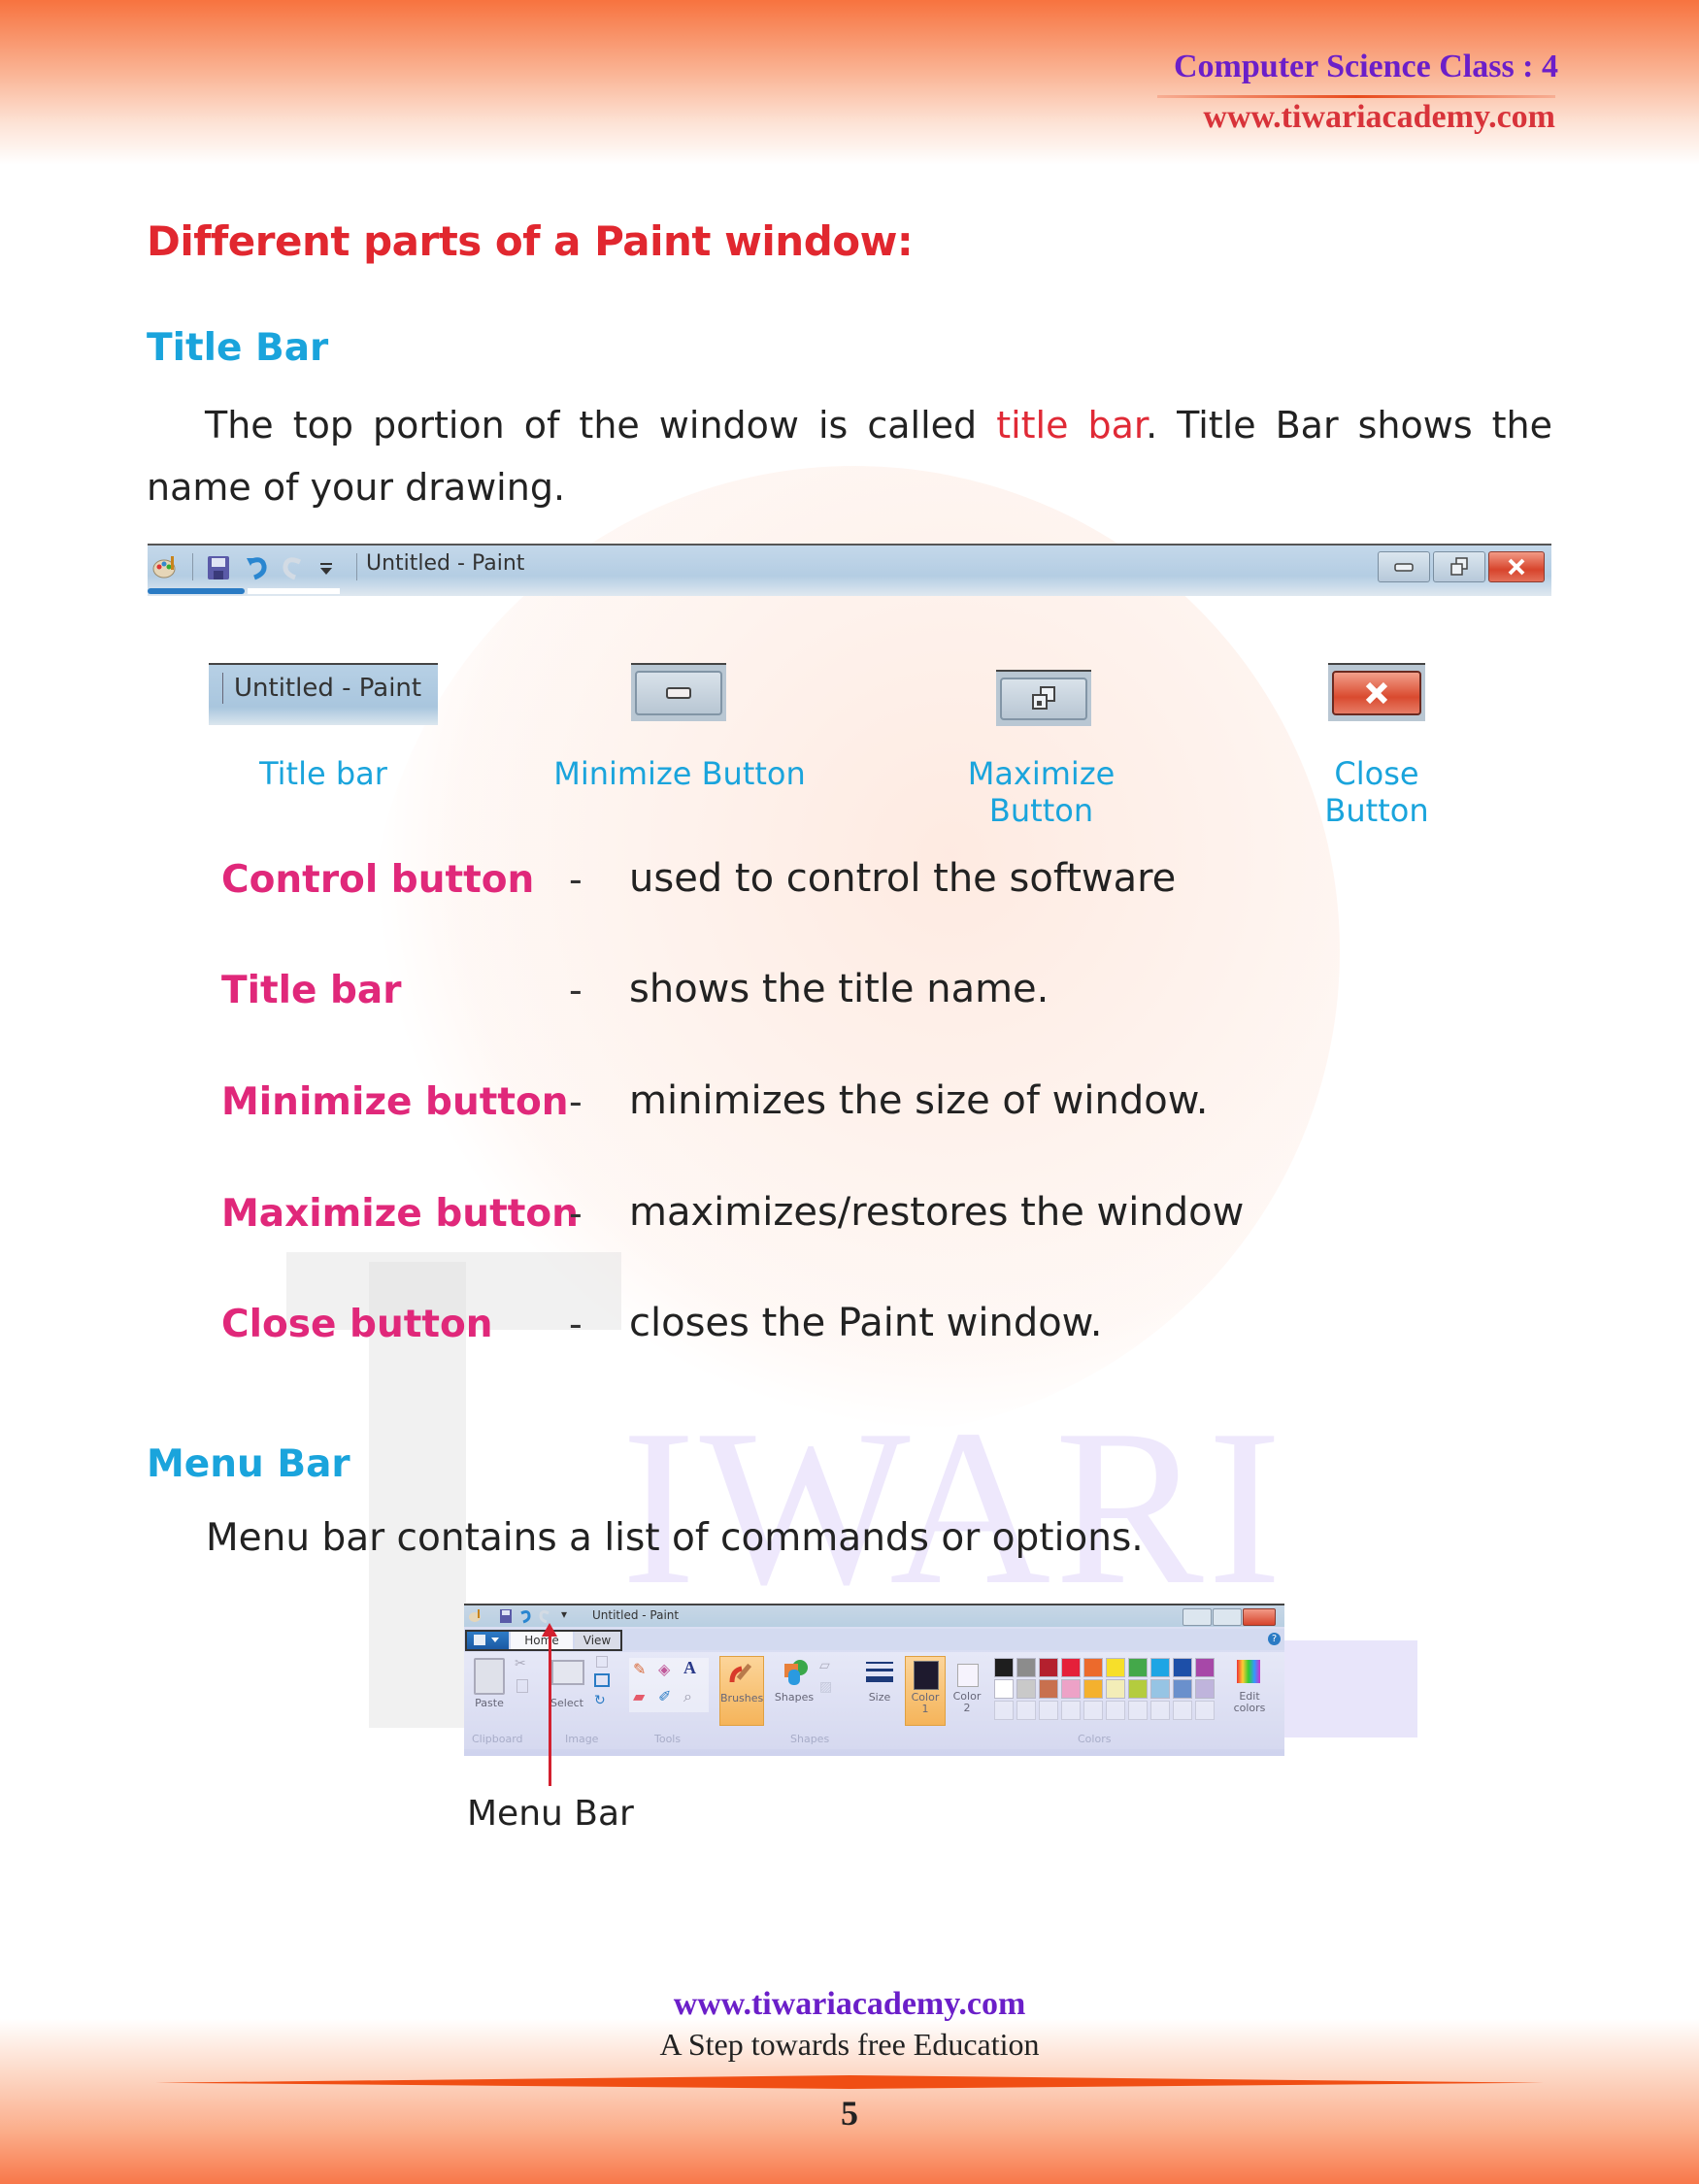  What do you see at coordinates (238, 348) in the screenshot?
I see `section-heading-title-bar: Title Bar` at bounding box center [238, 348].